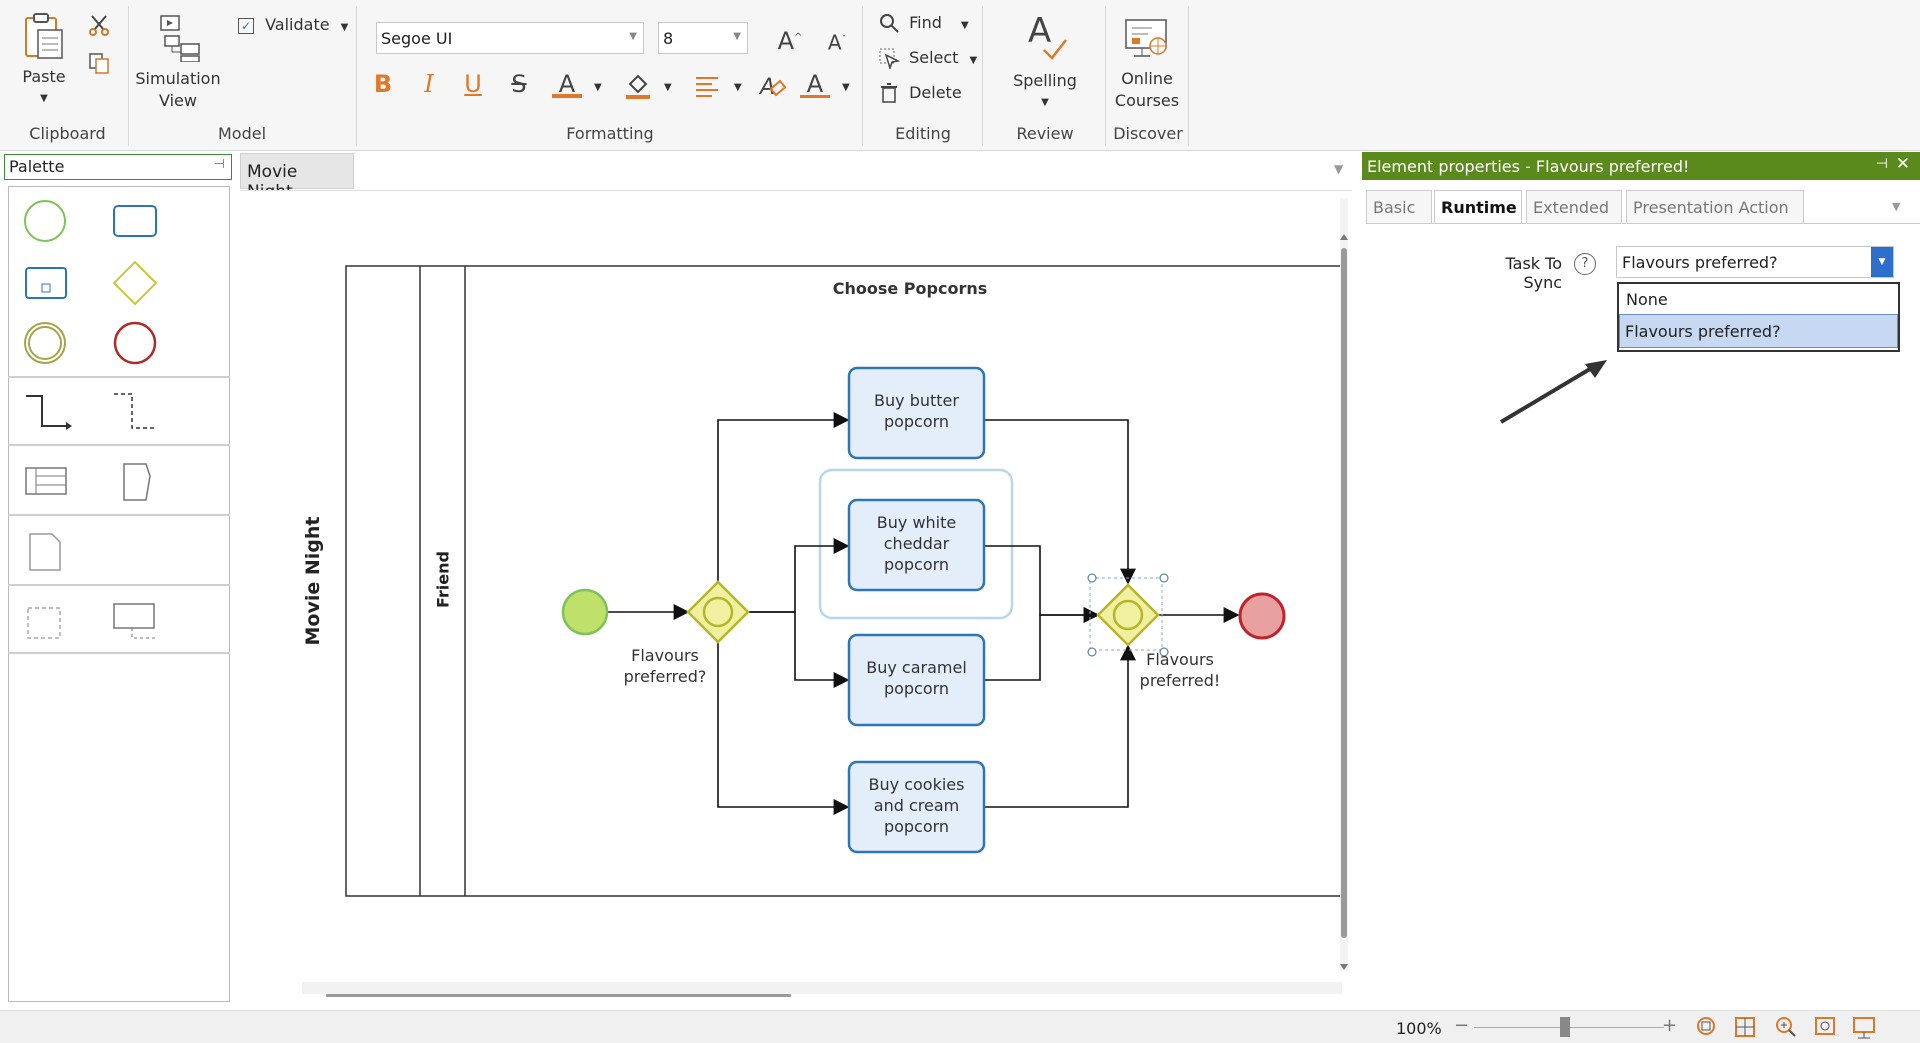 The height and width of the screenshot is (1043, 1920). What do you see at coordinates (1825, 1026) in the screenshot?
I see `zoom-selection-icon` at bounding box center [1825, 1026].